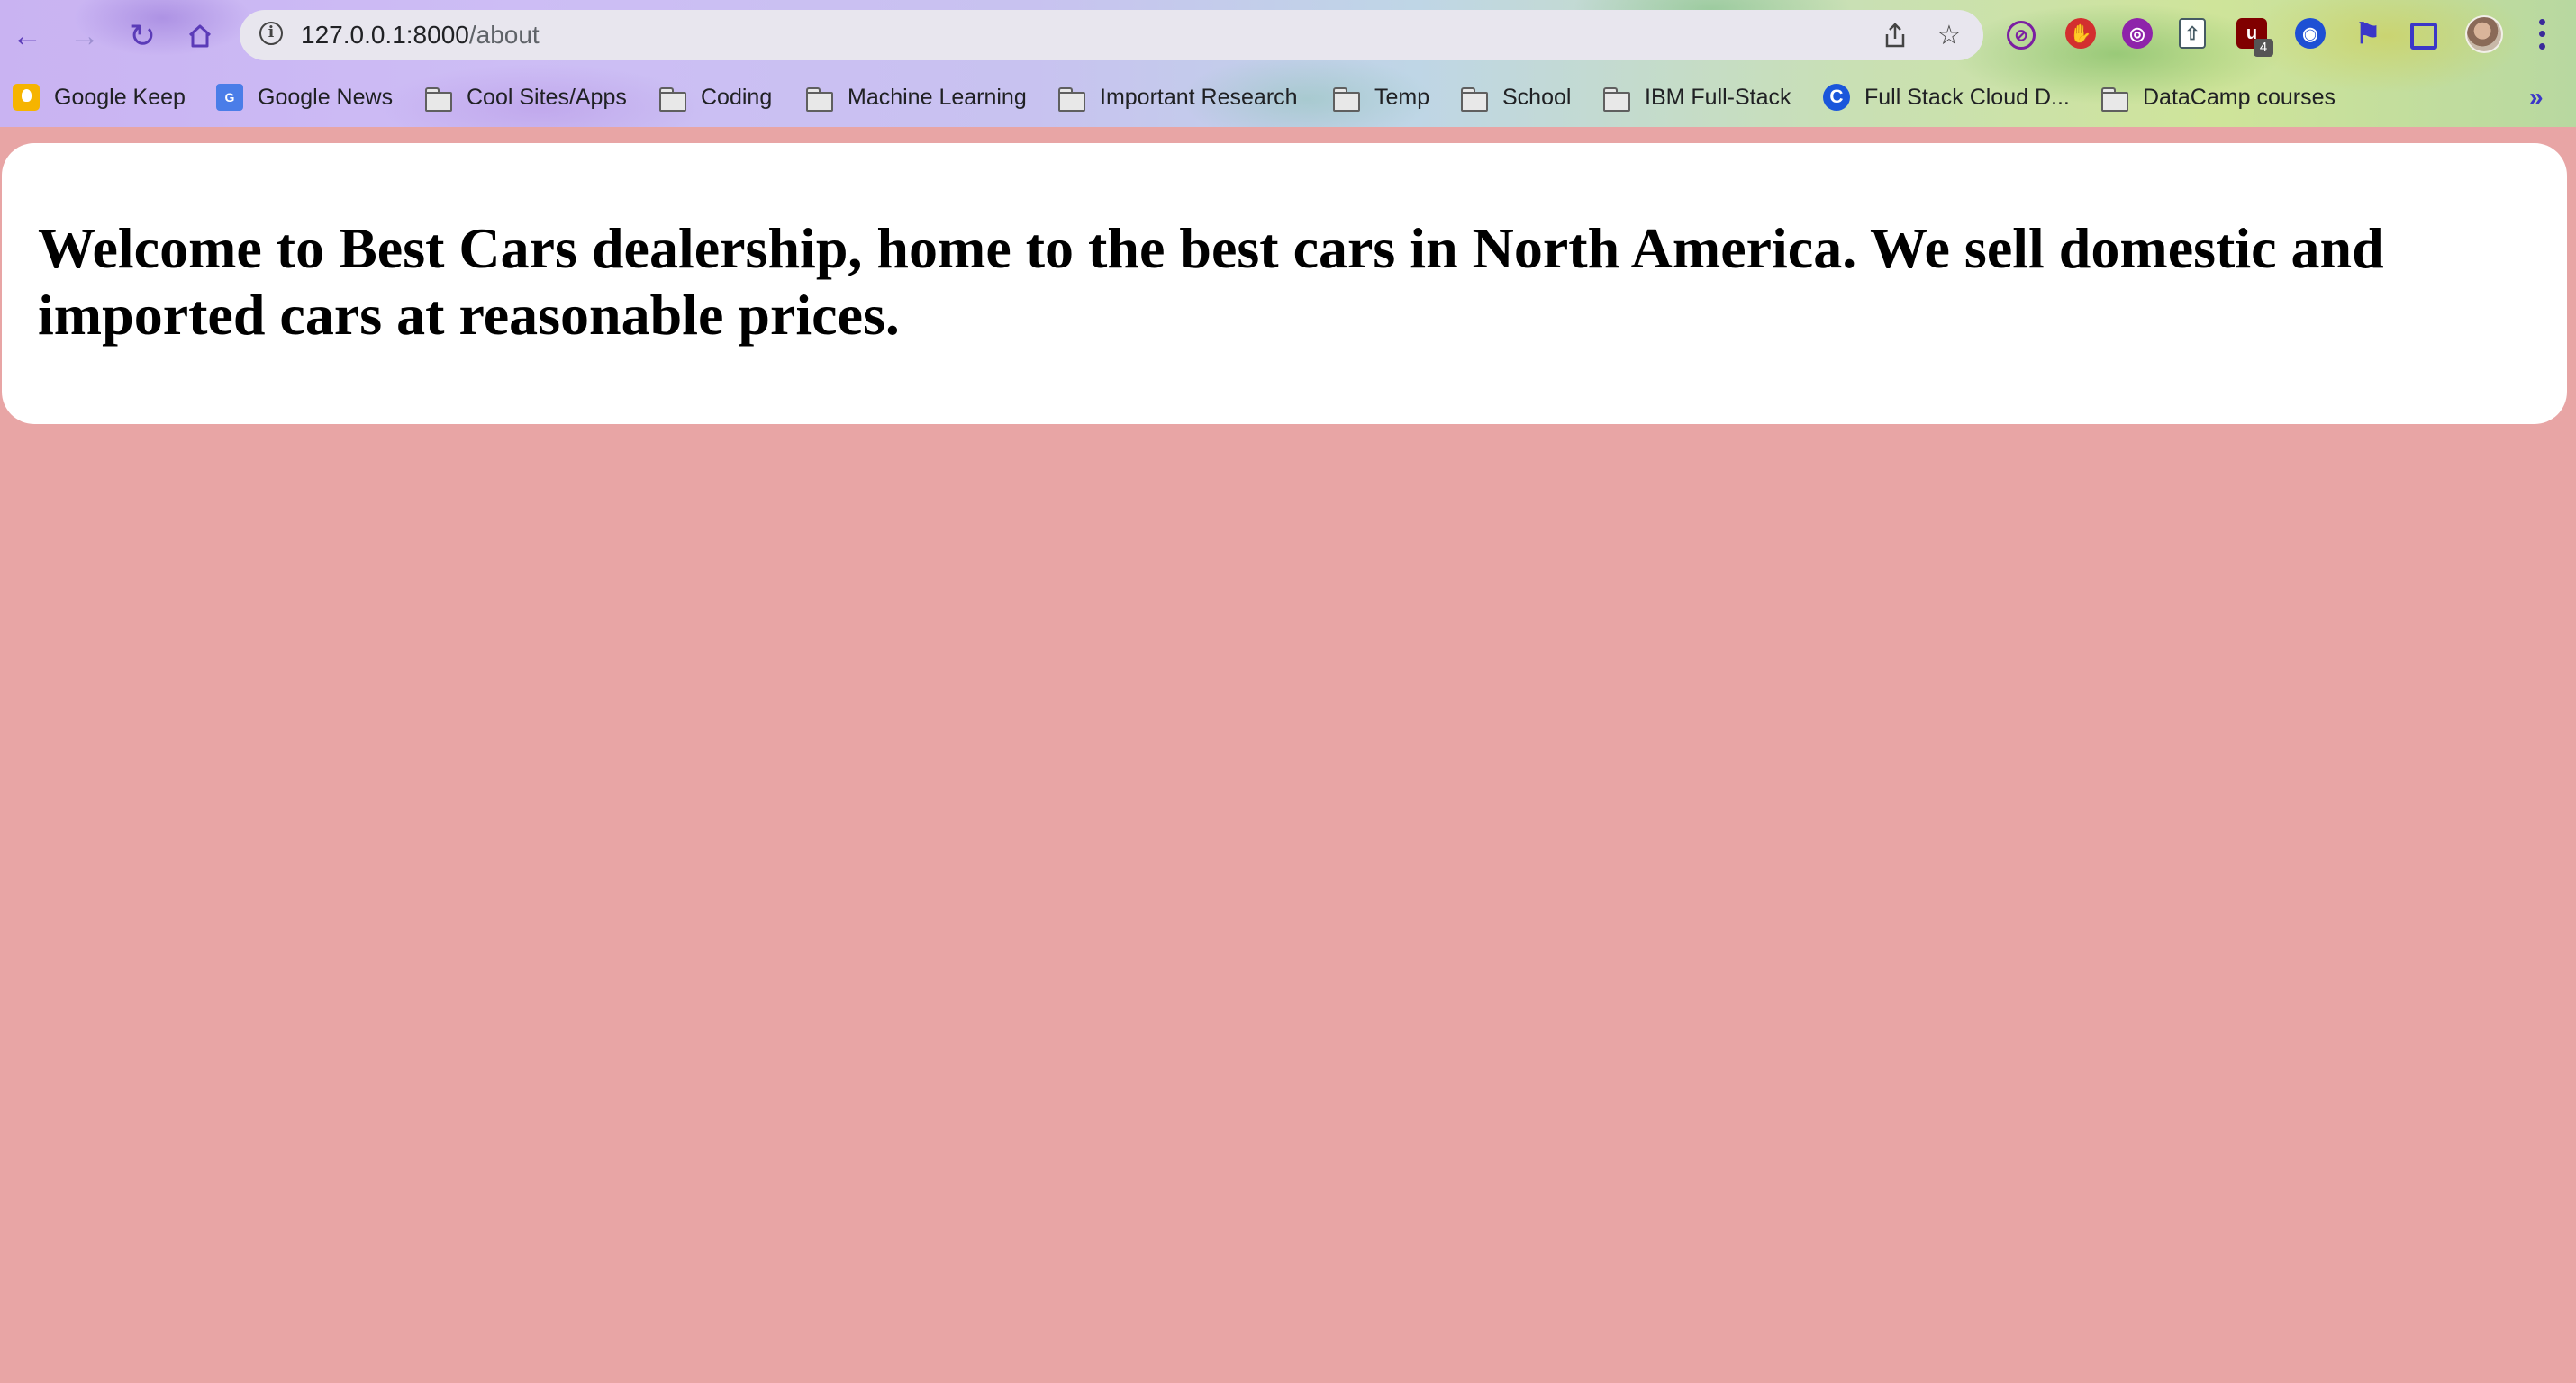 The height and width of the screenshot is (1383, 2576). What do you see at coordinates (2080, 33) in the screenshot?
I see `hand-stop-icon: ✋` at bounding box center [2080, 33].